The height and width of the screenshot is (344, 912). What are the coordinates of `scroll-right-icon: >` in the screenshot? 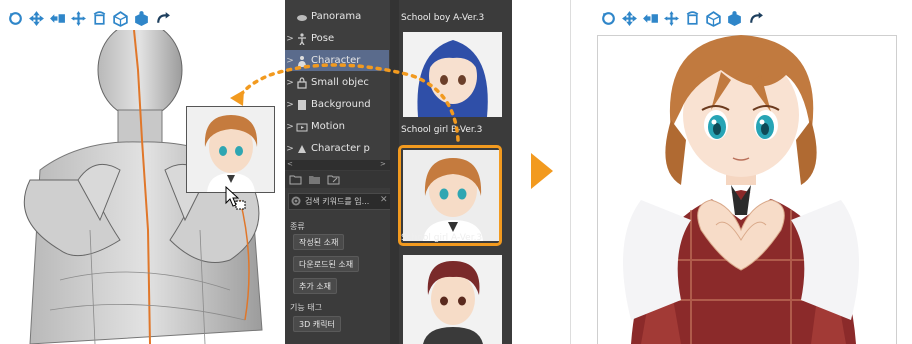 It's located at (383, 164).